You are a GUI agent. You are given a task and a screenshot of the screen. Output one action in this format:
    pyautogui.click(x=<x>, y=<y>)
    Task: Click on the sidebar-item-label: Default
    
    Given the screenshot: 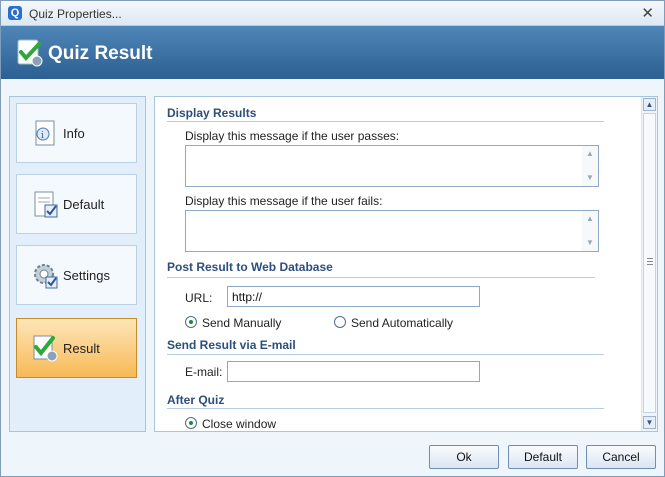 What is the action you would take?
    pyautogui.click(x=84, y=204)
    